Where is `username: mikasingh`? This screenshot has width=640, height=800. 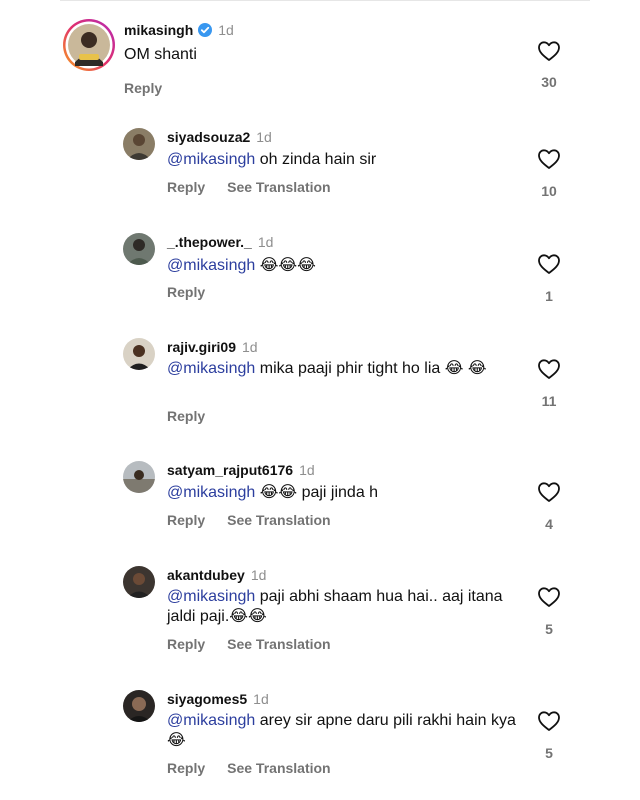
username: mikasingh is located at coordinates (158, 30).